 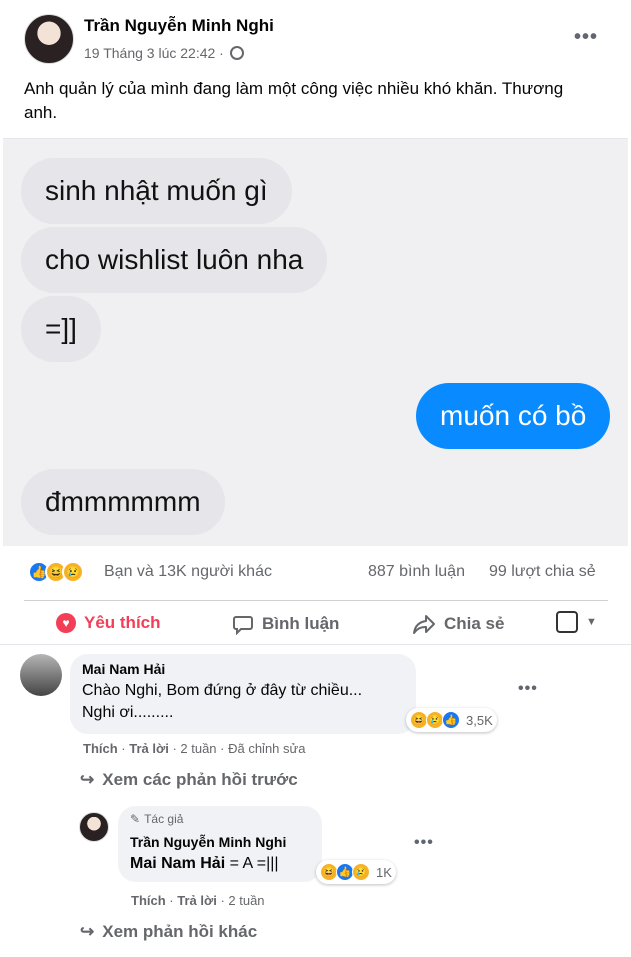 I want to click on comment-button: Bình luận, so click(x=285, y=624).